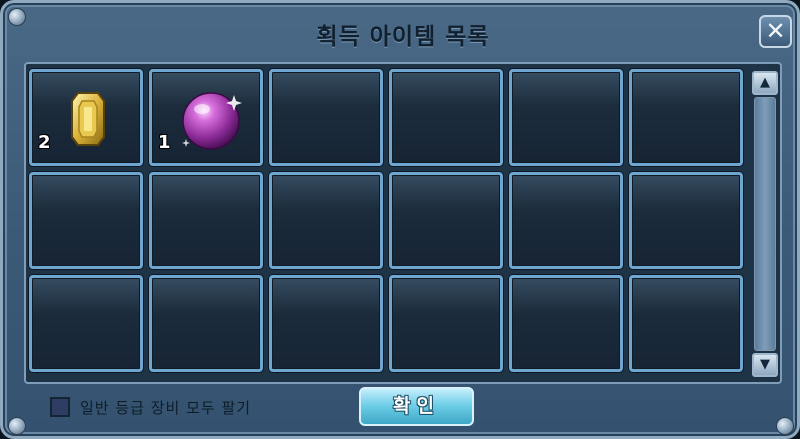 The height and width of the screenshot is (439, 800). What do you see at coordinates (211, 122) in the screenshot?
I see `purple-orb-icon` at bounding box center [211, 122].